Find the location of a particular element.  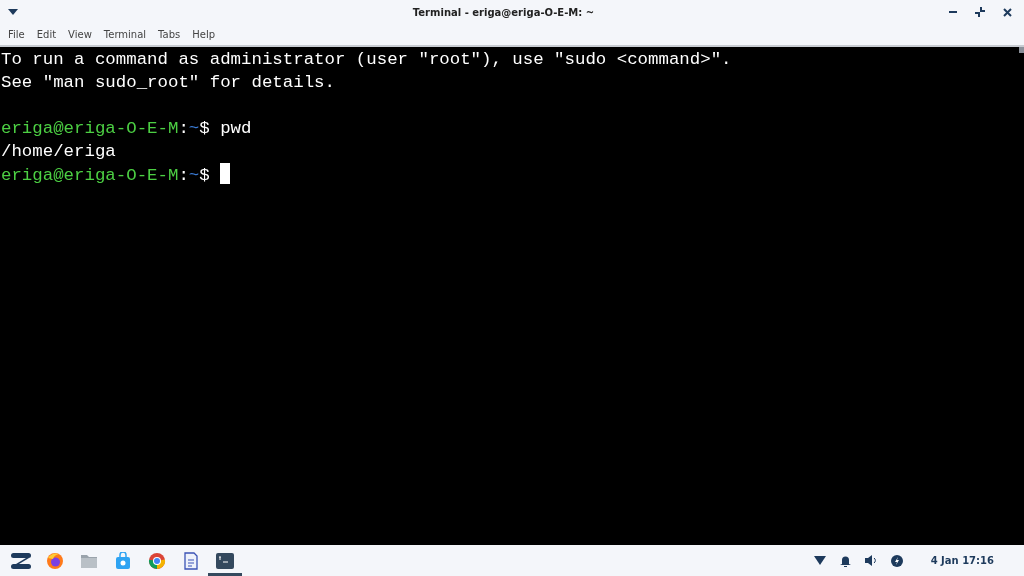

bell-icon is located at coordinates (845, 560).